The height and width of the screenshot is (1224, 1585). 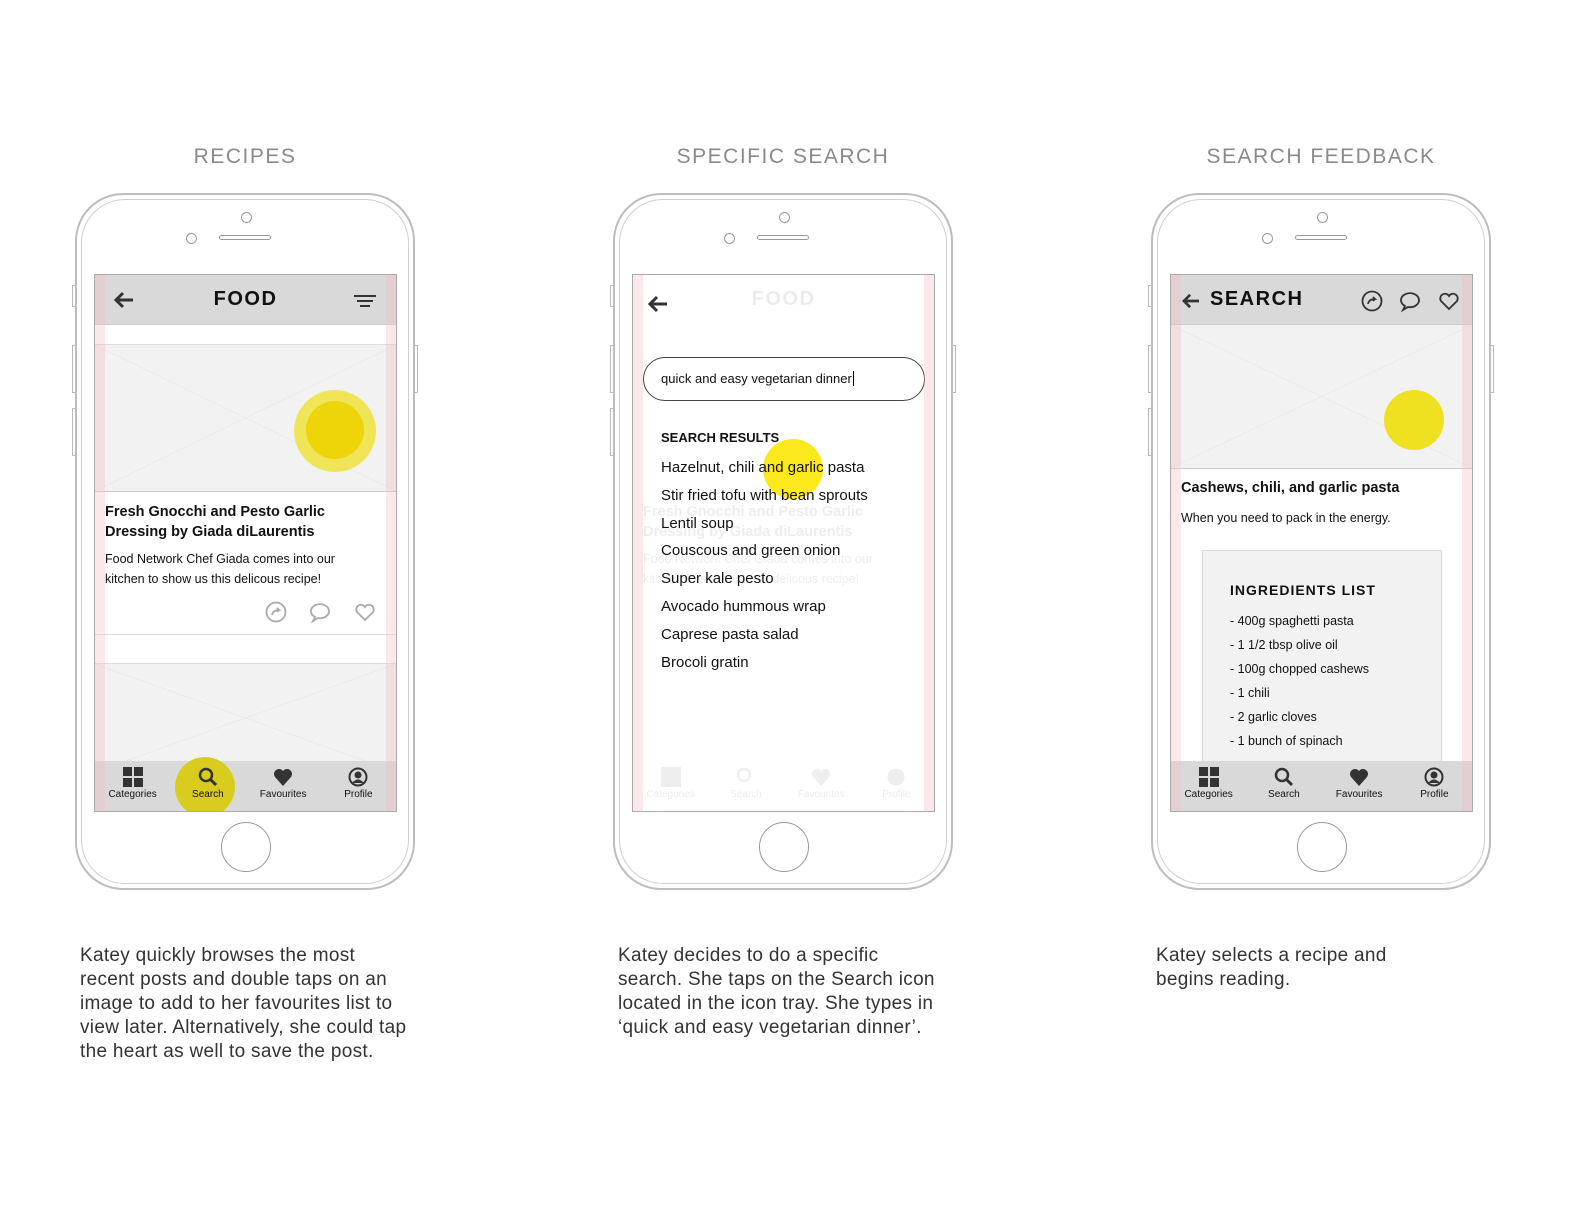 What do you see at coordinates (764, 495) in the screenshot?
I see `search-result-item: Stir fried tofu with bean sprouts` at bounding box center [764, 495].